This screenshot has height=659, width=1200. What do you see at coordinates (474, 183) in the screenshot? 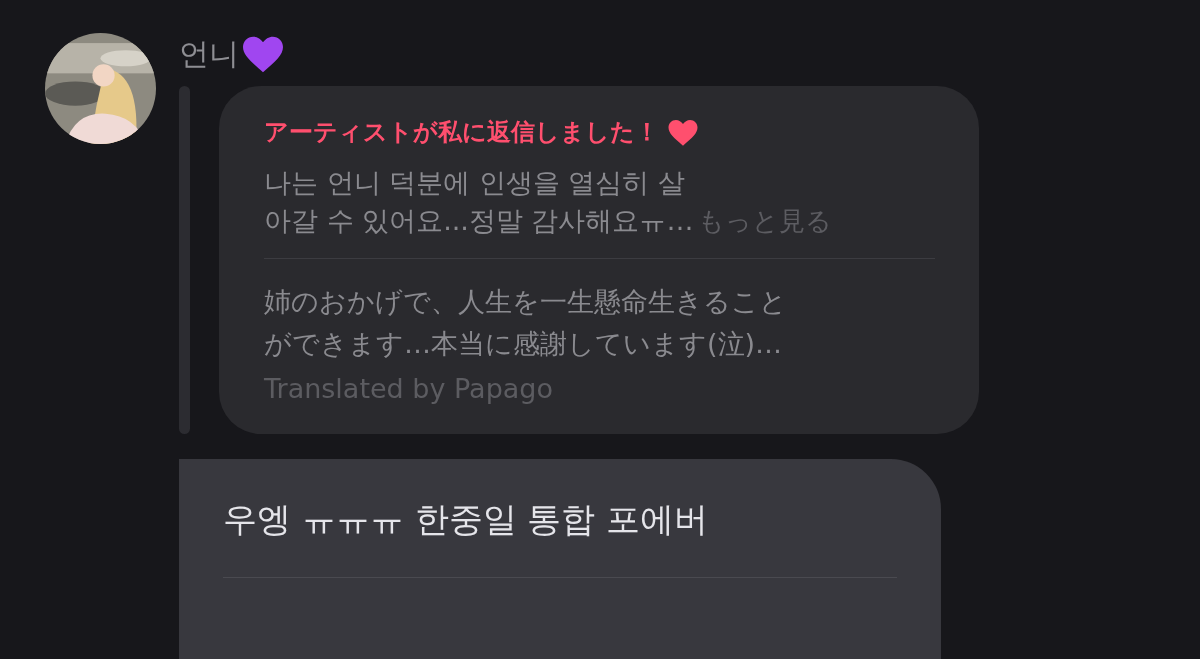
I see `message-text: 나는 언니 덕분에 인생을 열심히 살` at bounding box center [474, 183].